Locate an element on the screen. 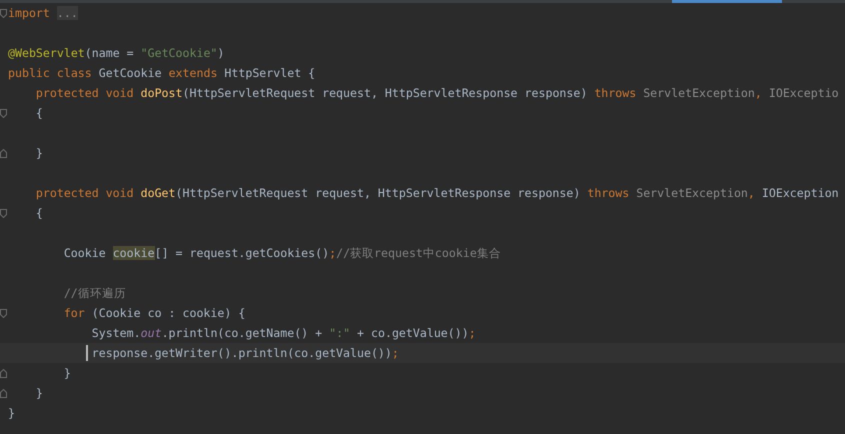  code-line: System.out.println(co.getName() + ":" + co.getValue()); is located at coordinates (284, 333).